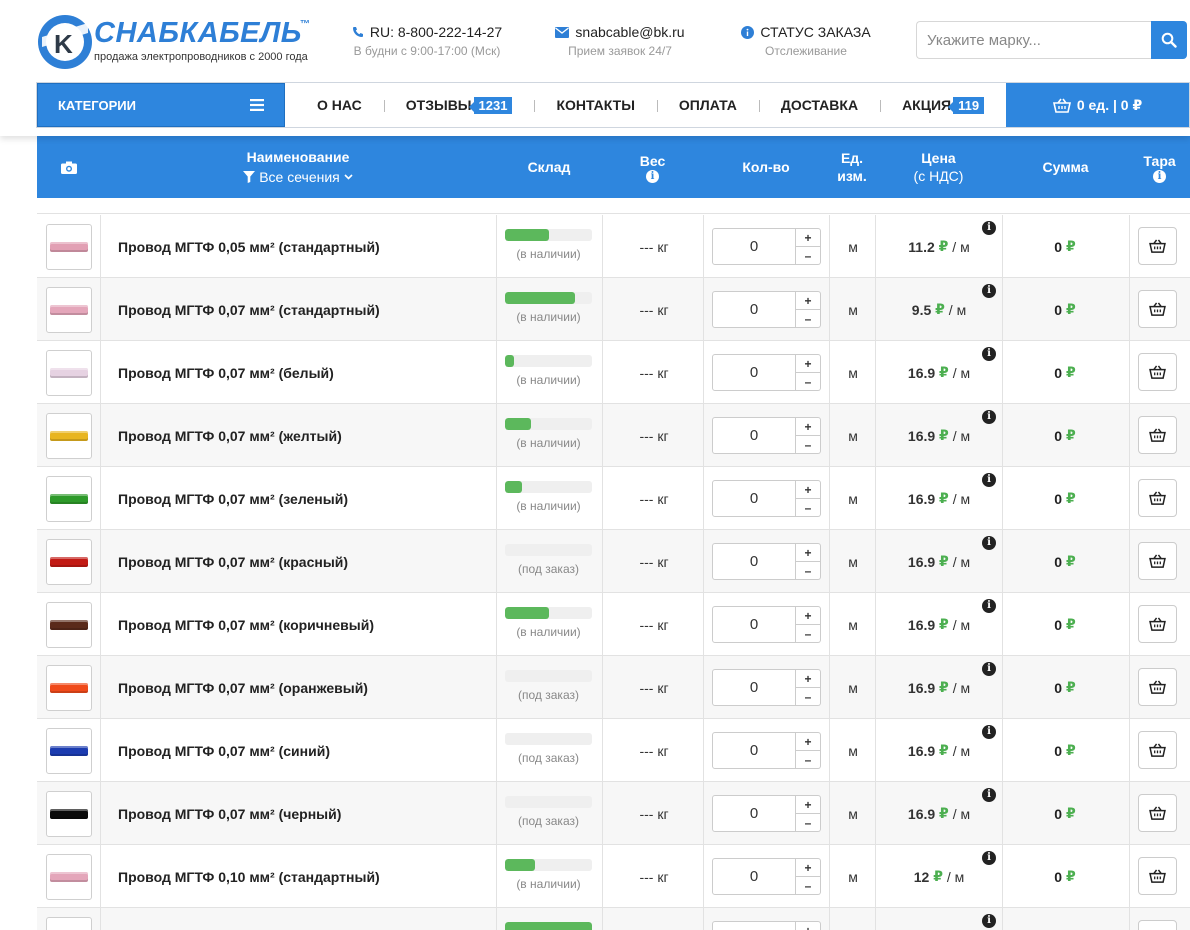  Describe the element at coordinates (230, 435) in the screenshot. I see `product-name-link: Провод МГТФ 0,07 мм² (желтый)` at that location.